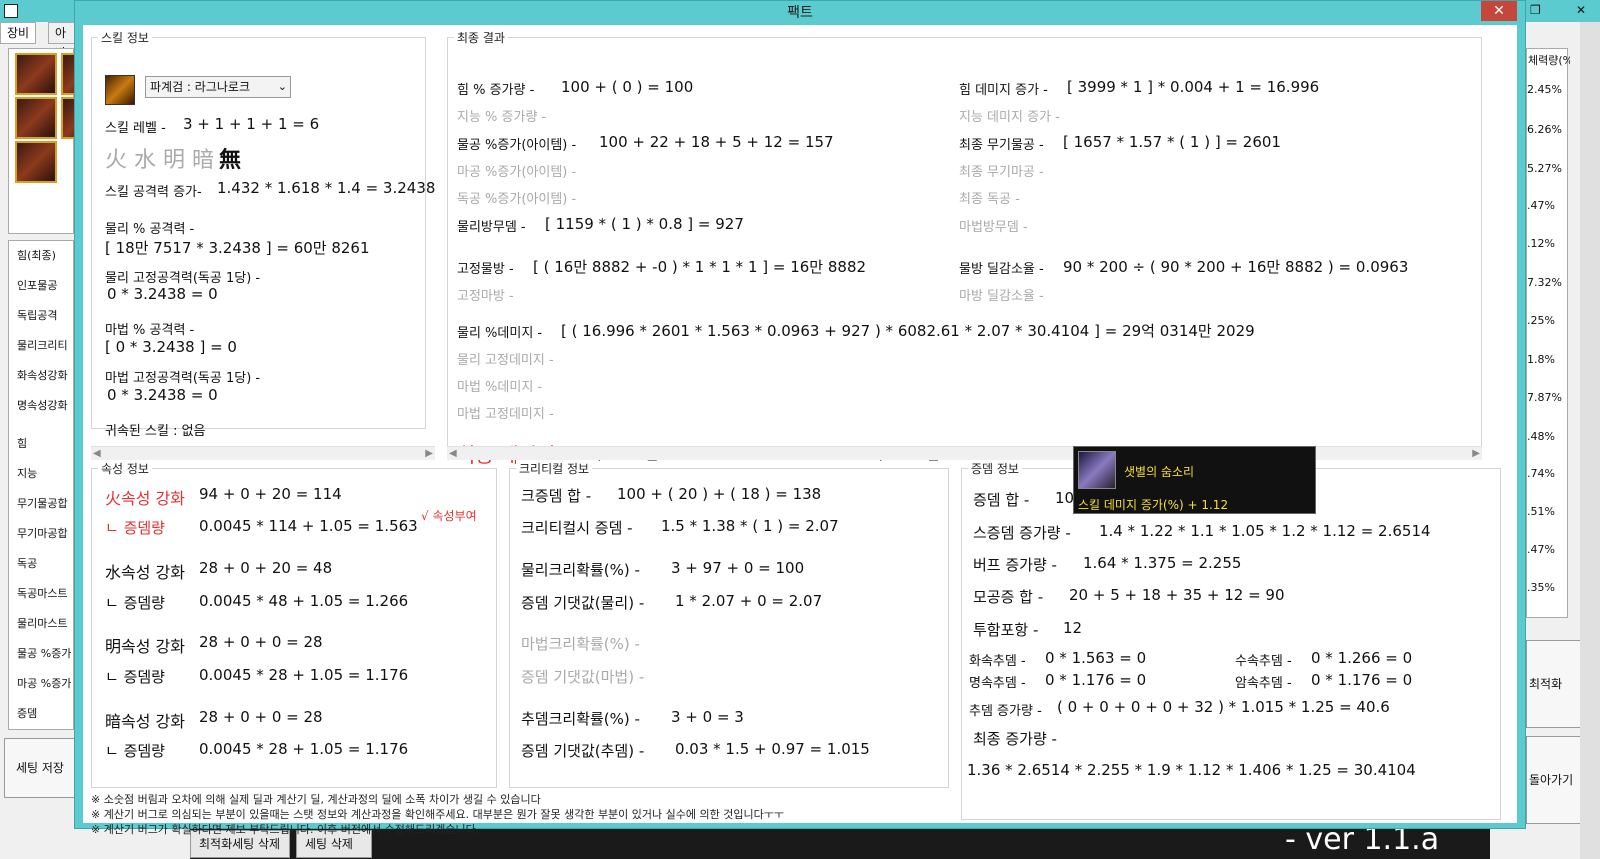 The height and width of the screenshot is (859, 1600). Describe the element at coordinates (218, 87) in the screenshot. I see `skill-select: 파계검 : 라그나로크 ⌄` at that location.